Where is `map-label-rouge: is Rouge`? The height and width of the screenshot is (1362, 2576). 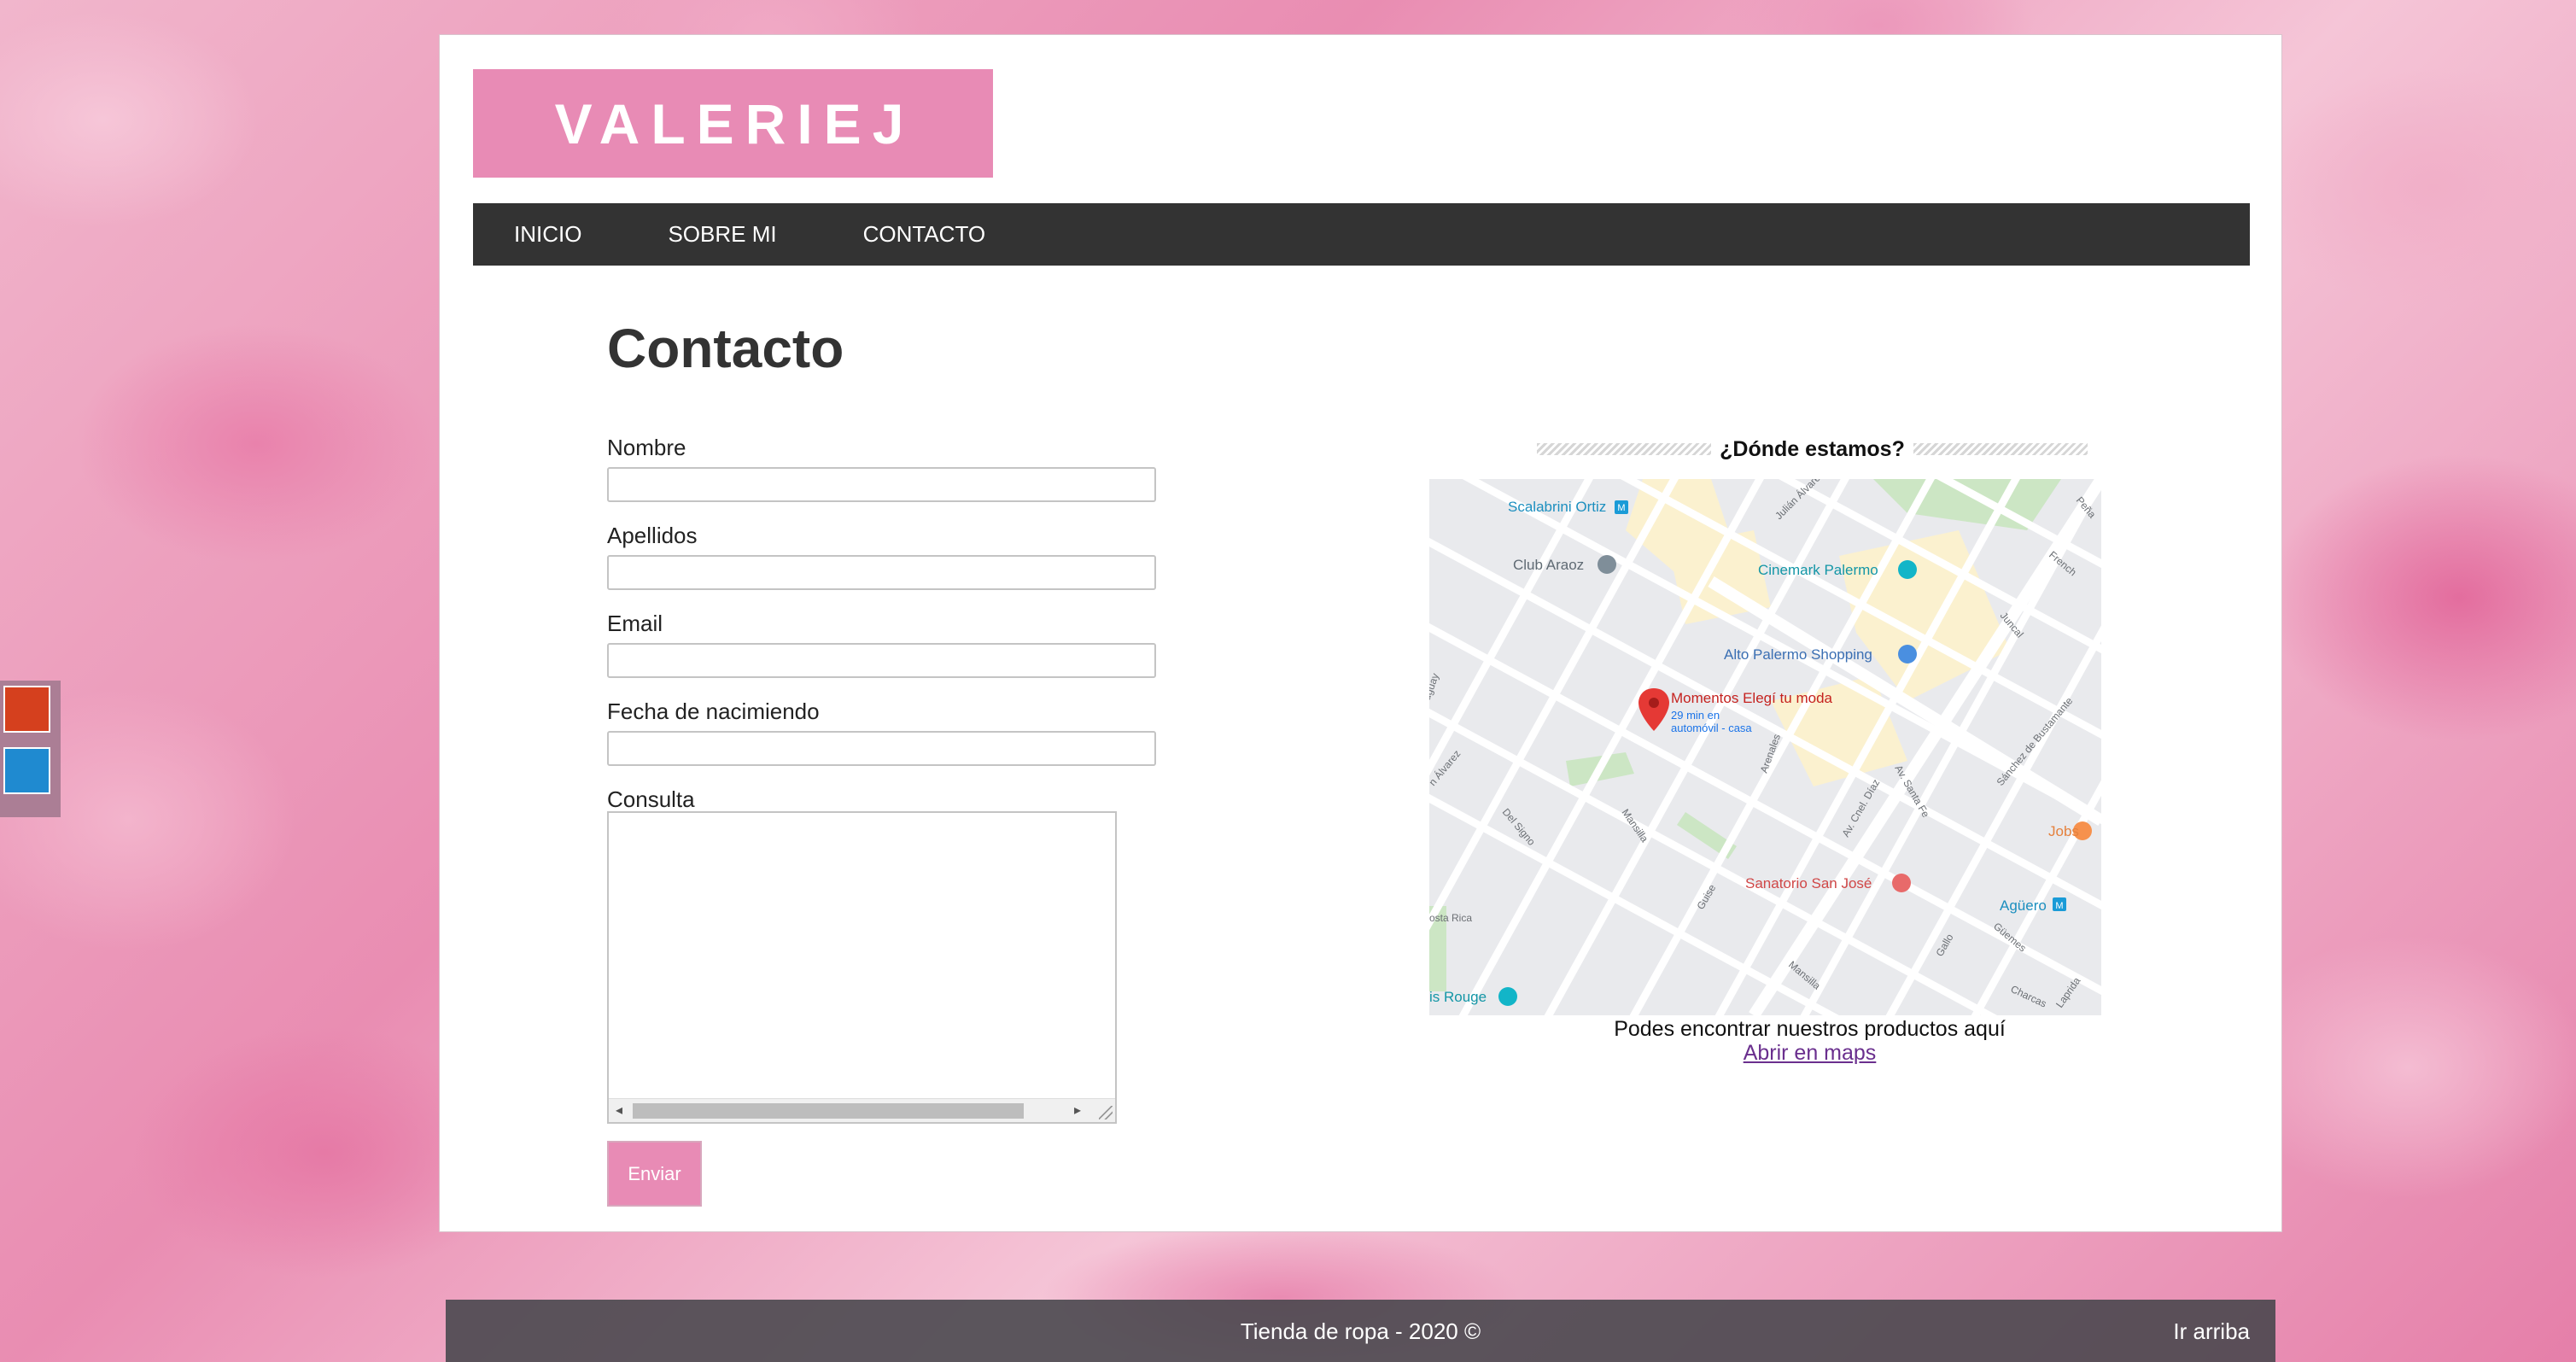
map-label-rouge: is Rouge is located at coordinates (1458, 997).